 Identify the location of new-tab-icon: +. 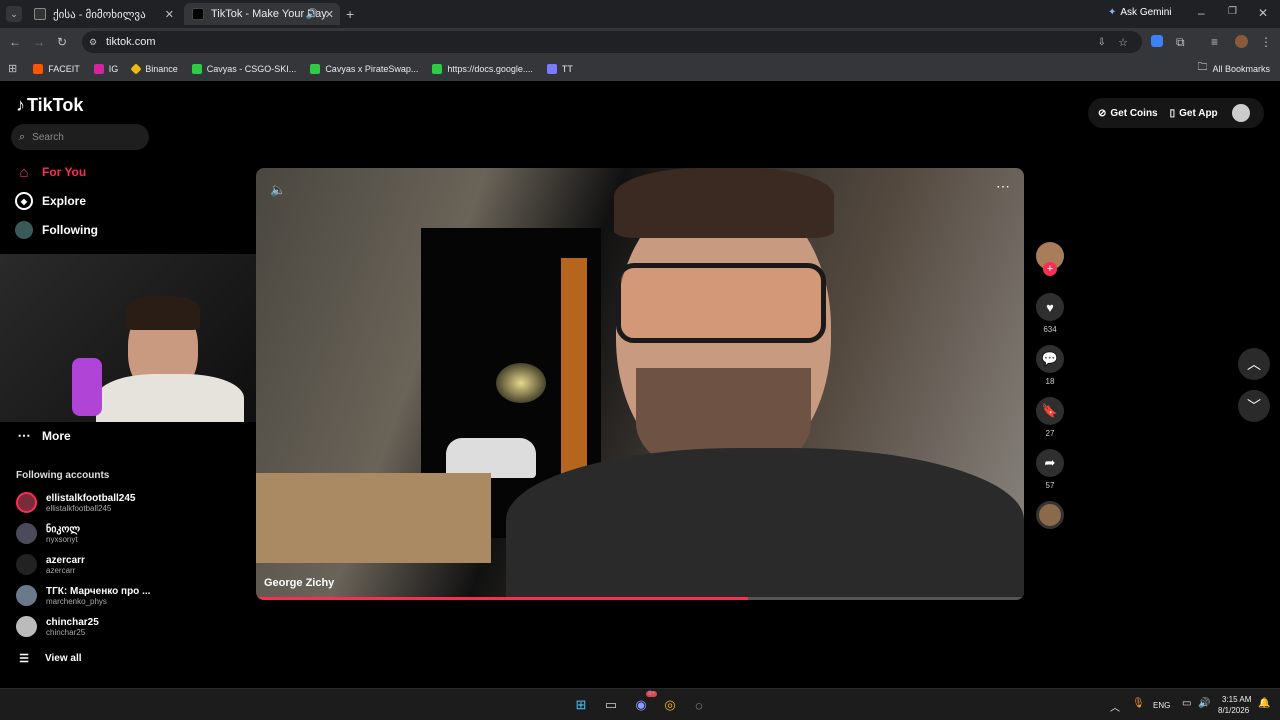
(350, 14).